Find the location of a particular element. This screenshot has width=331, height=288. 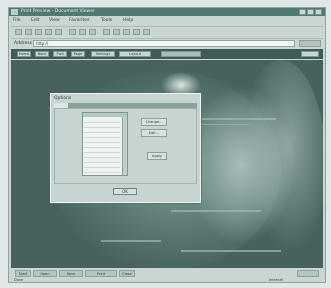

item-list is located at coordinates (105, 144).